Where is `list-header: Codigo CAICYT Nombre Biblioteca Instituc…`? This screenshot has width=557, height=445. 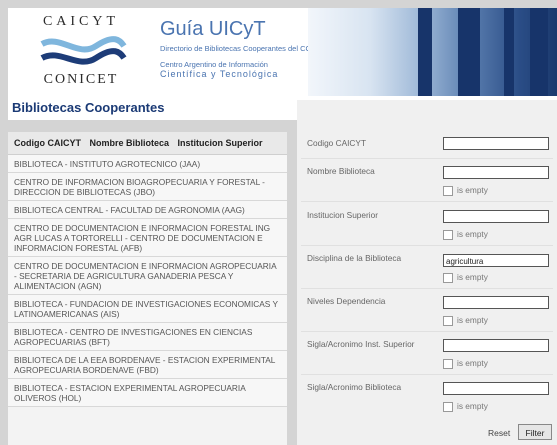 list-header: Codigo CAICYT Nombre Biblioteca Instituc… is located at coordinates (147, 143).